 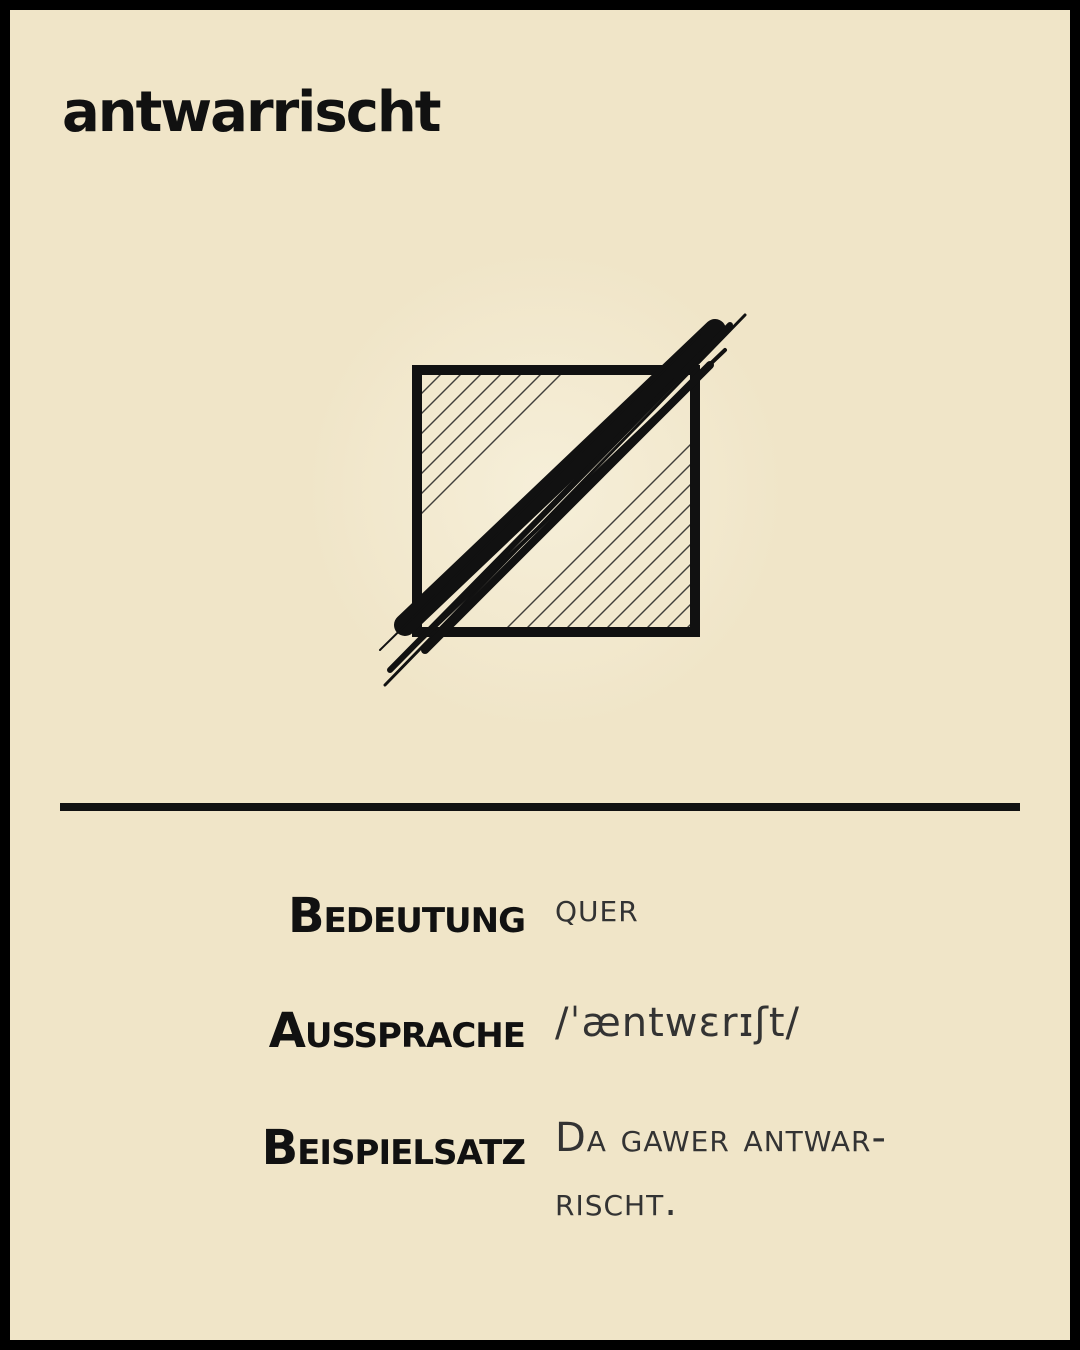 What do you see at coordinates (393, 1148) in the screenshot?
I see `detail-label: Beispielsatz` at bounding box center [393, 1148].